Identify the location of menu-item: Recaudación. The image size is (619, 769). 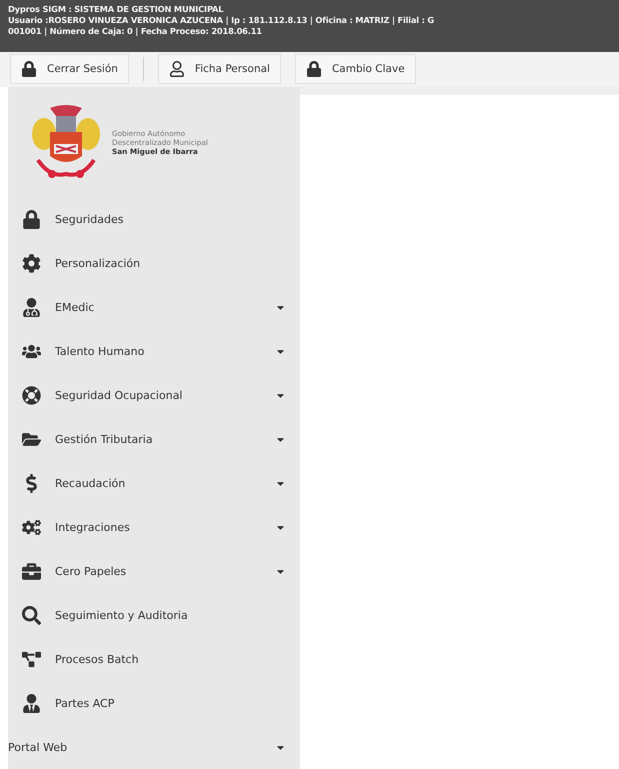
(154, 483).